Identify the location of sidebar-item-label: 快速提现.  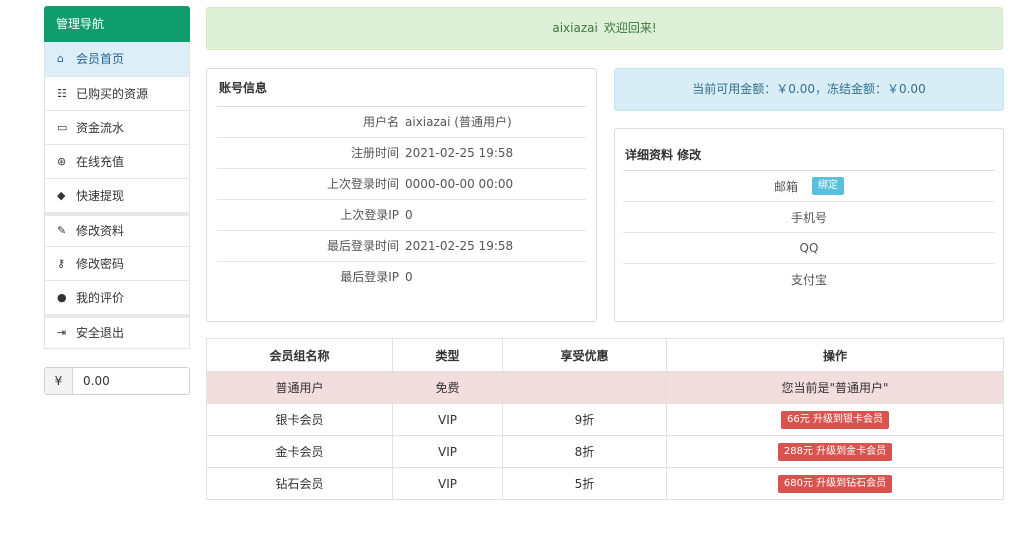
(100, 195).